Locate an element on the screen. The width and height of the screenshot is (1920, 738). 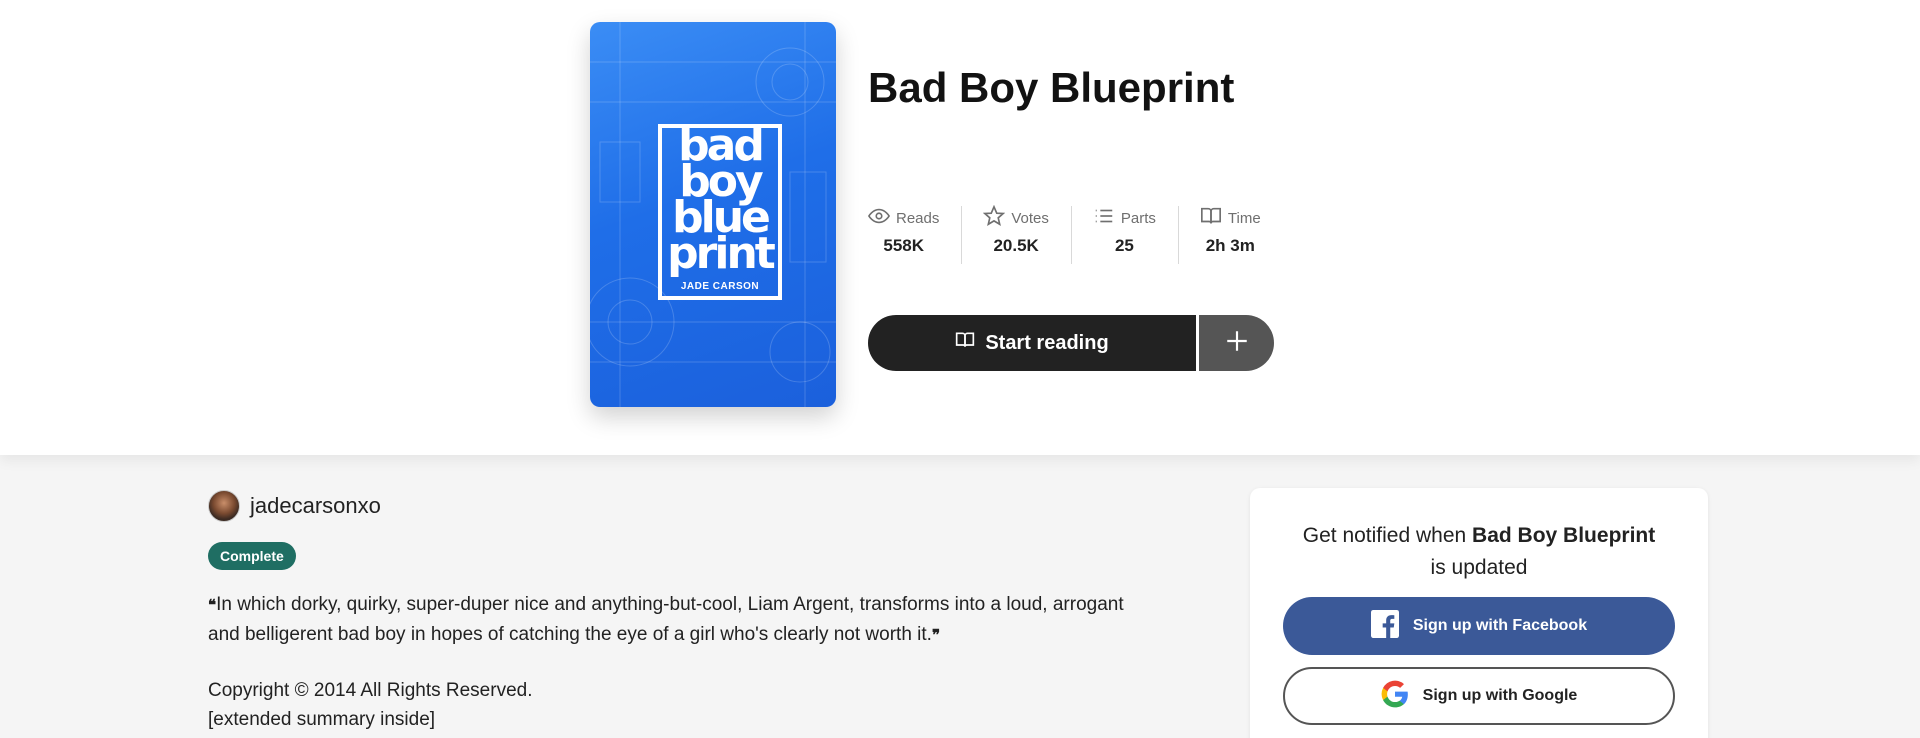
author-username: jadecarsonxo is located at coordinates (315, 505).